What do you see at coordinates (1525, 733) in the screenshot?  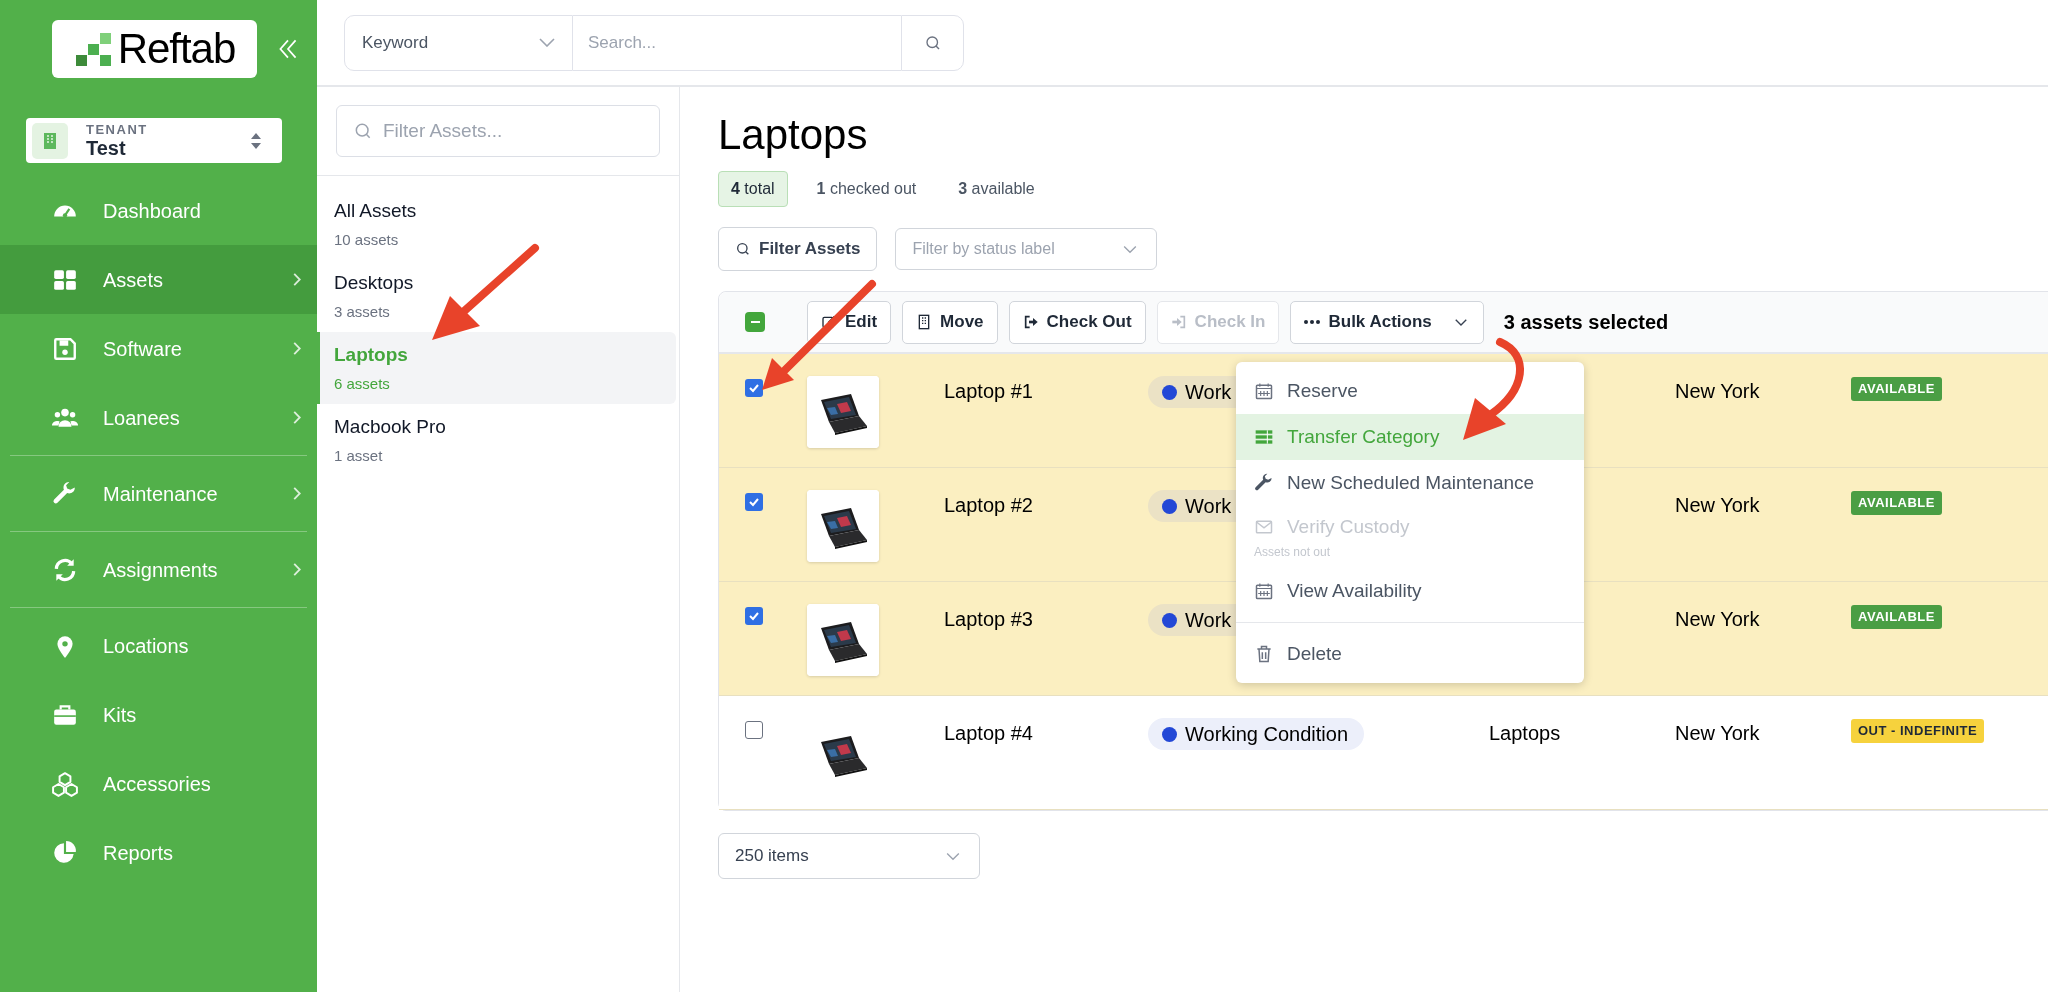 I see `category-text: Laptops` at bounding box center [1525, 733].